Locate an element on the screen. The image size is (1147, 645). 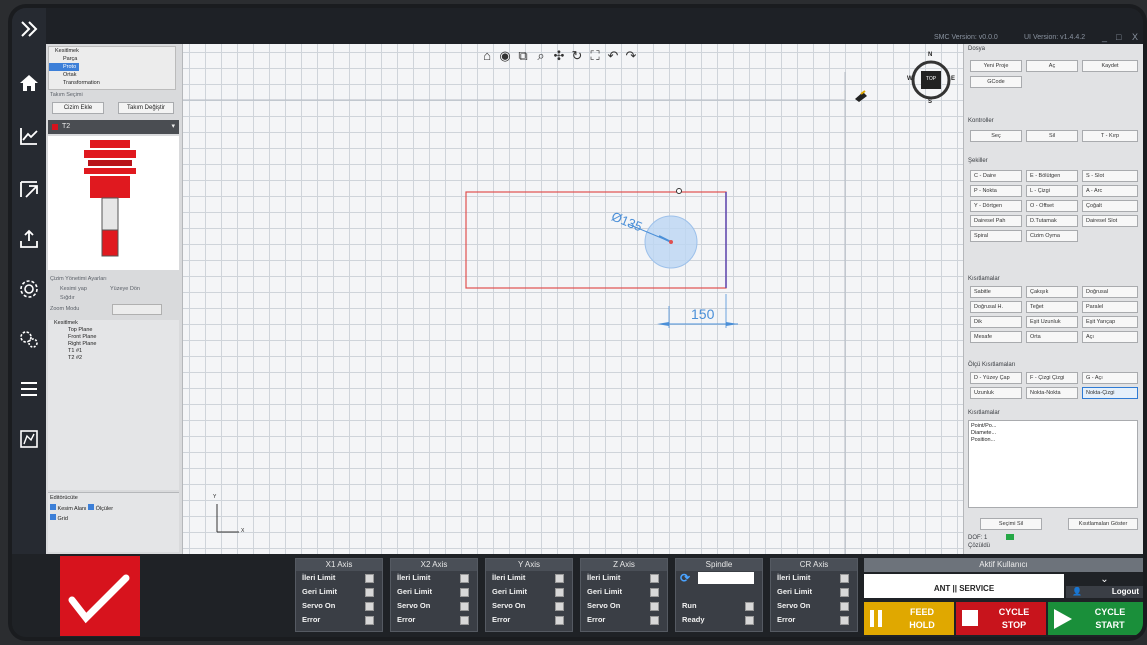
spindle-speed-field is located at coordinates (726, 578).